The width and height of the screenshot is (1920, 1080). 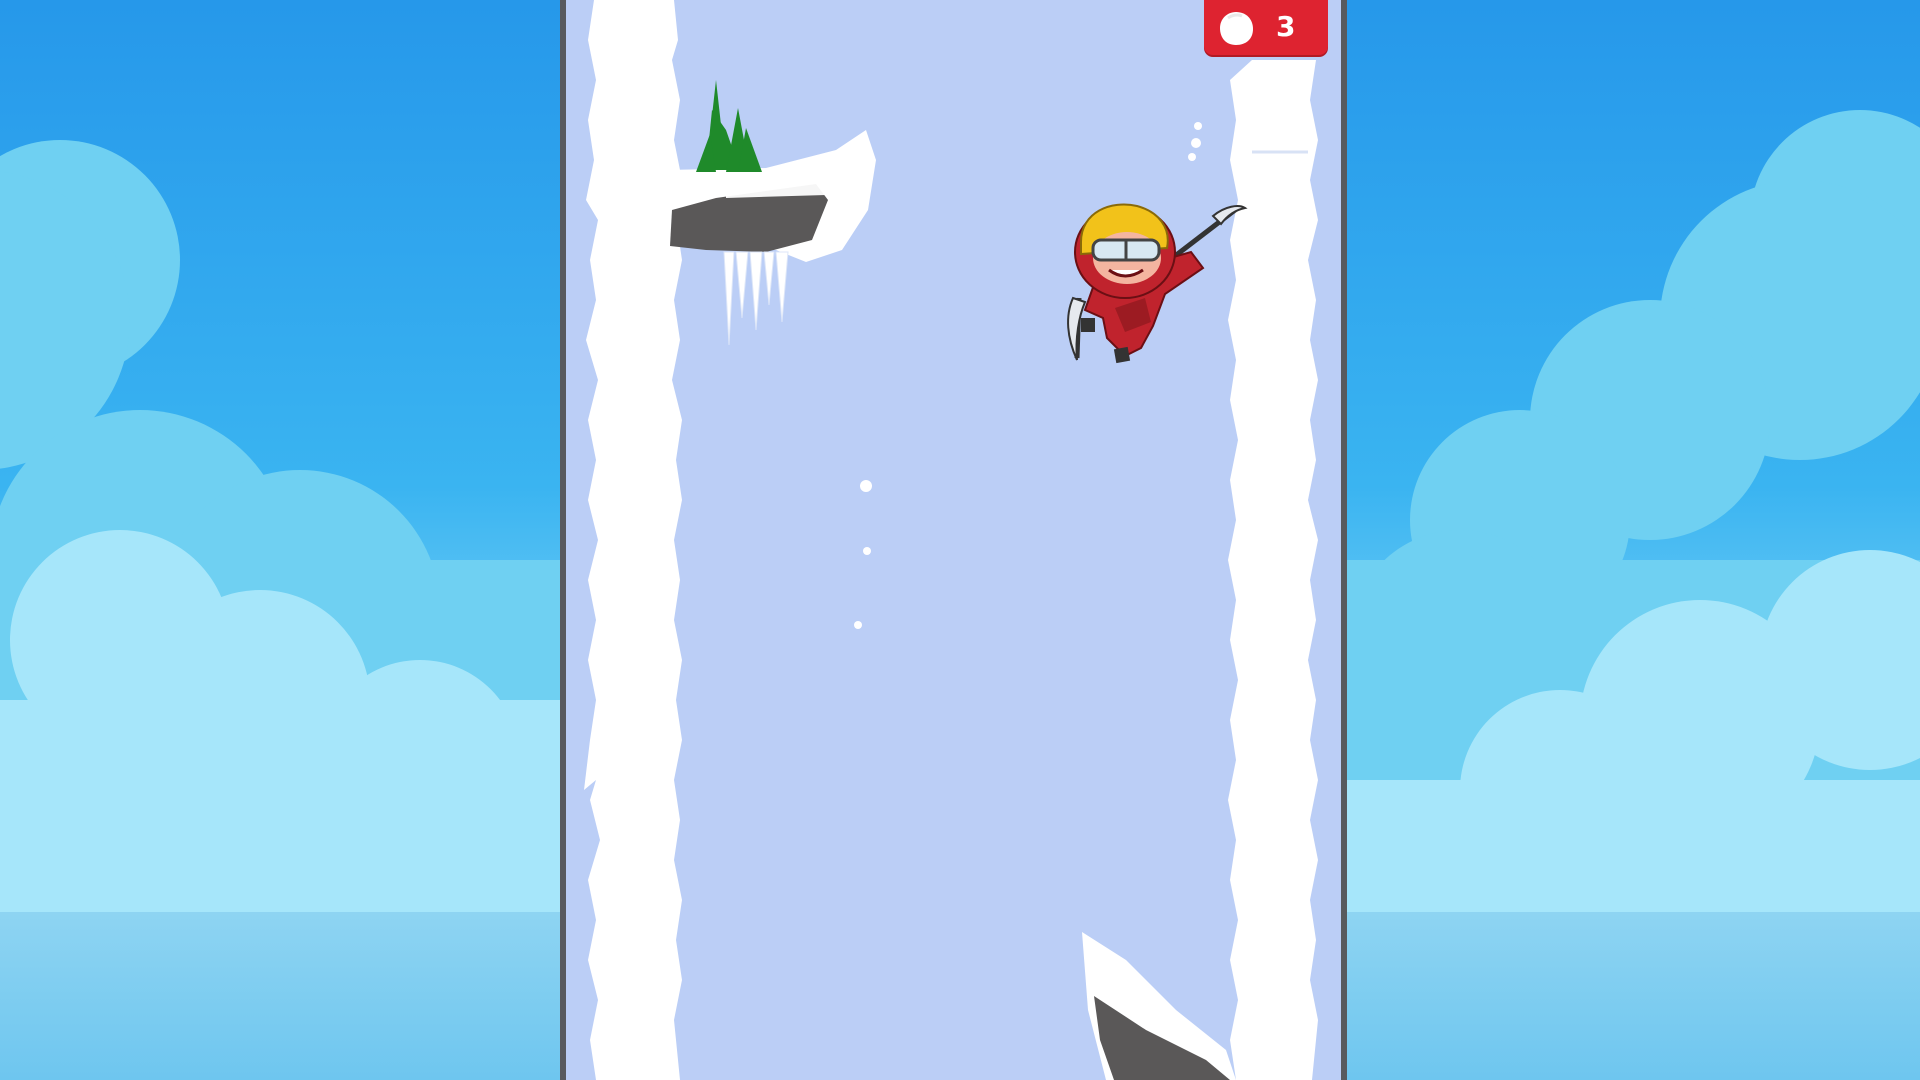 I want to click on left-ice-wall, so click(x=633, y=540).